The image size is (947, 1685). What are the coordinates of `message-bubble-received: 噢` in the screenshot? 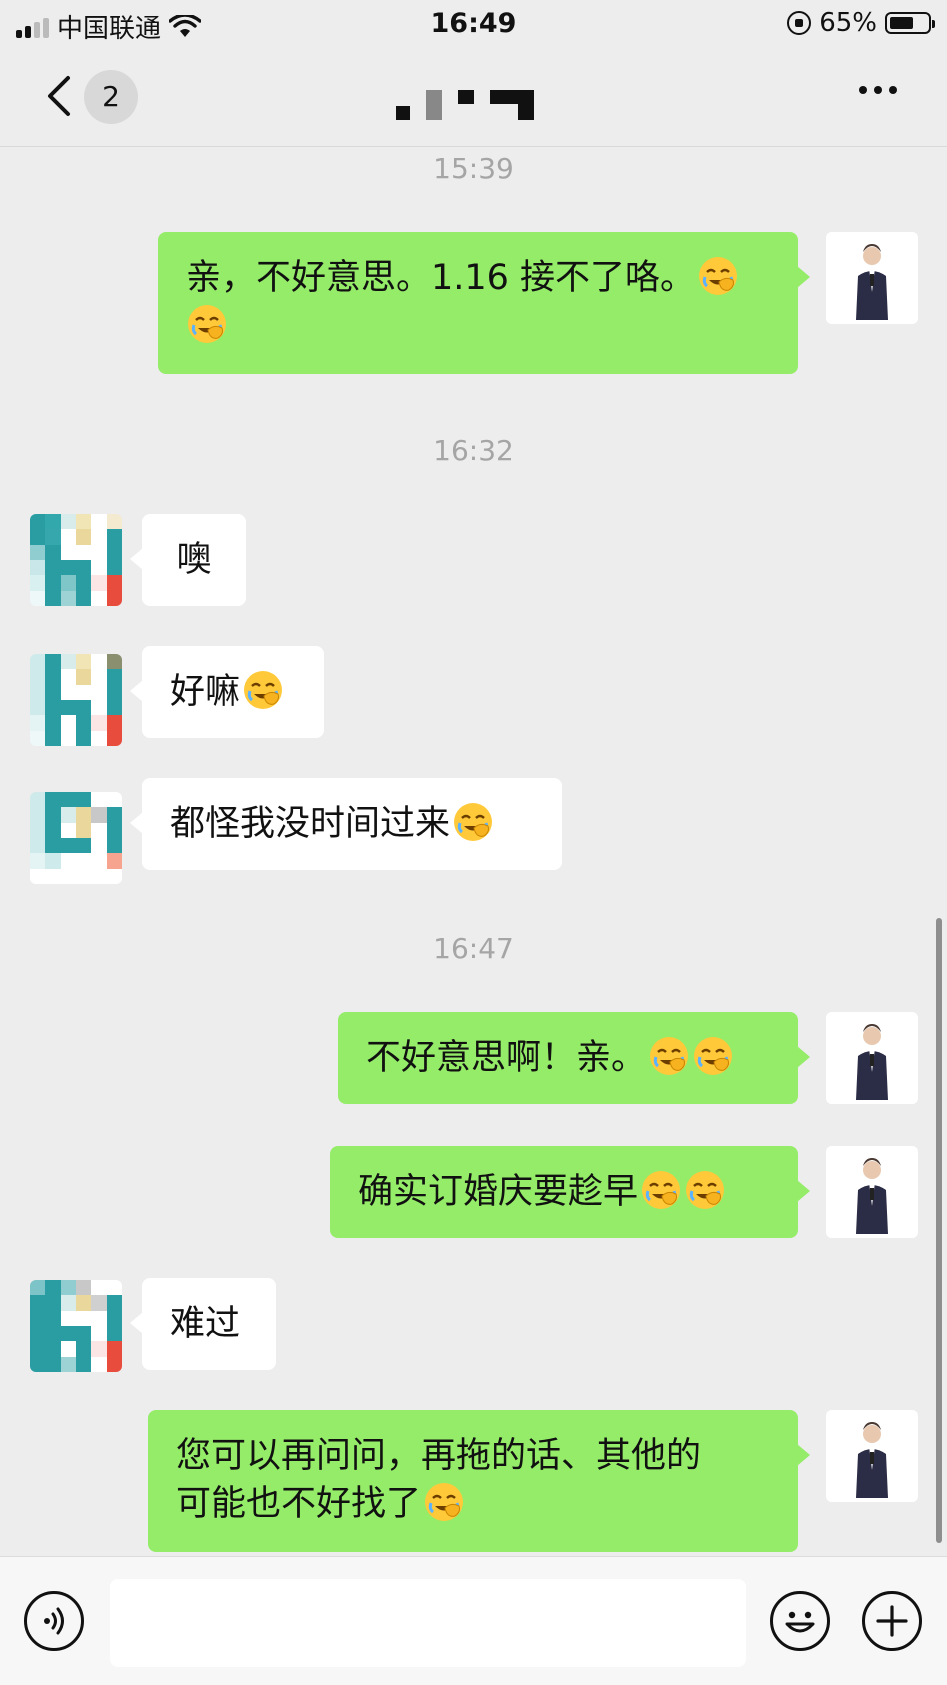 It's located at (188, 560).